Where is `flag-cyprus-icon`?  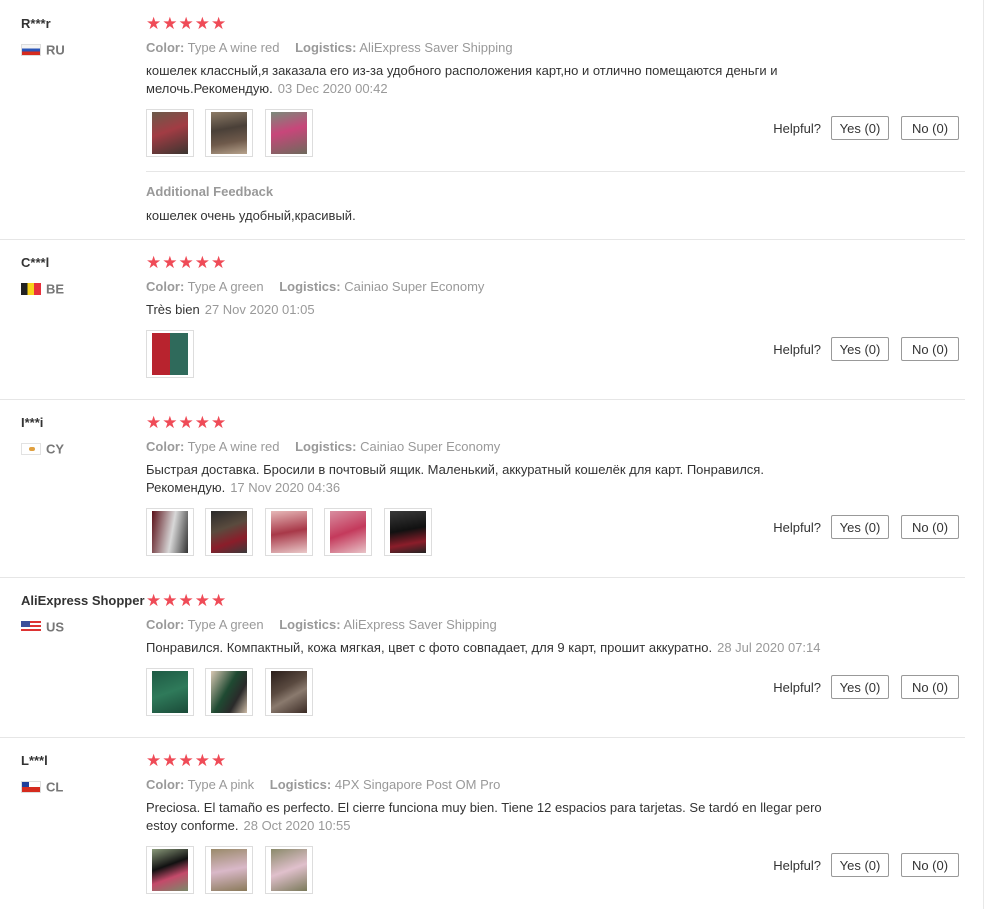
flag-cyprus-icon is located at coordinates (31, 448).